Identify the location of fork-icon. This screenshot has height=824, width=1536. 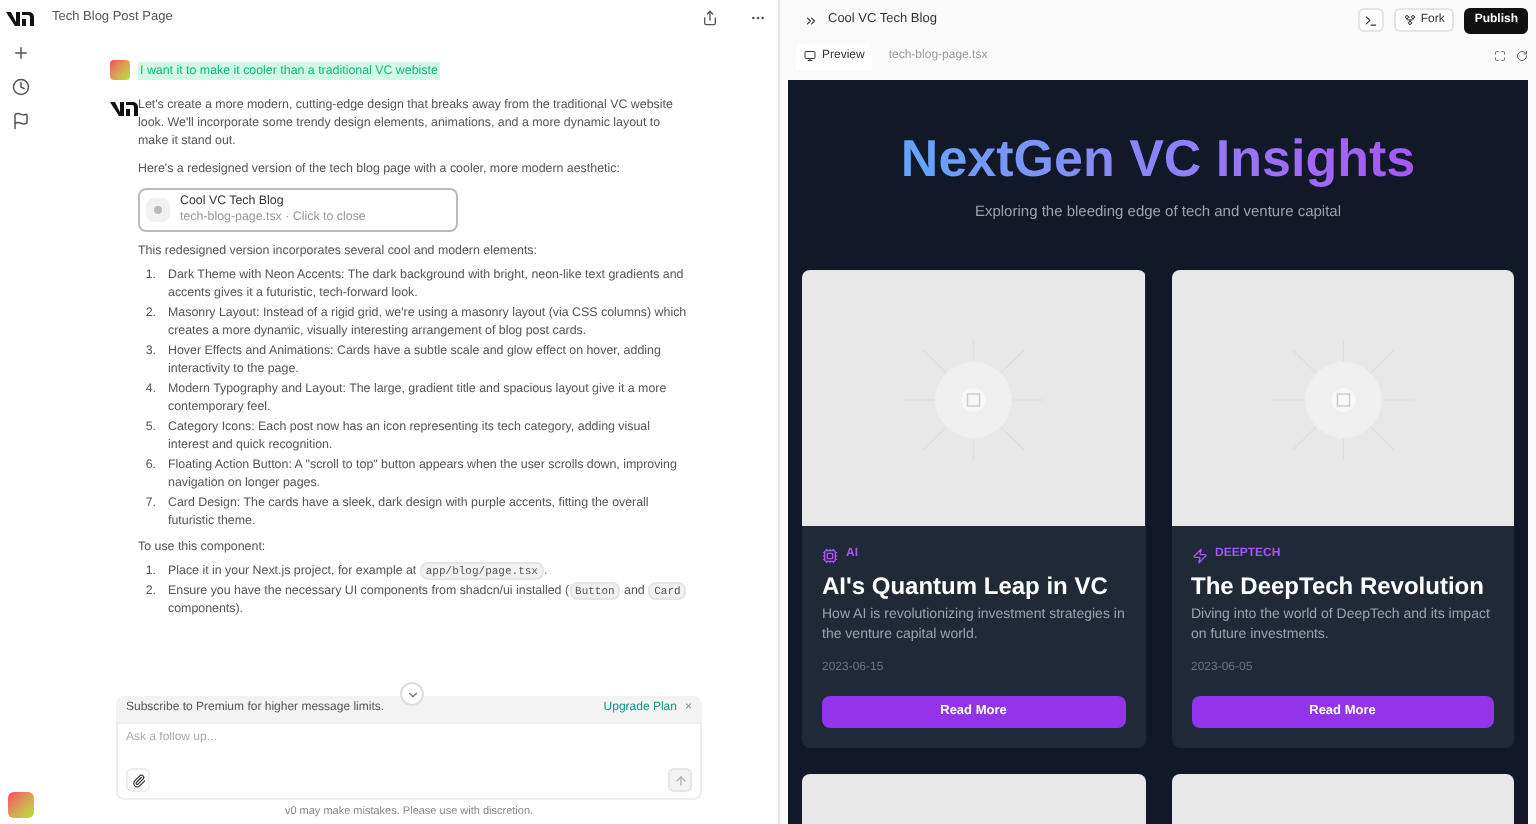
(1410, 20).